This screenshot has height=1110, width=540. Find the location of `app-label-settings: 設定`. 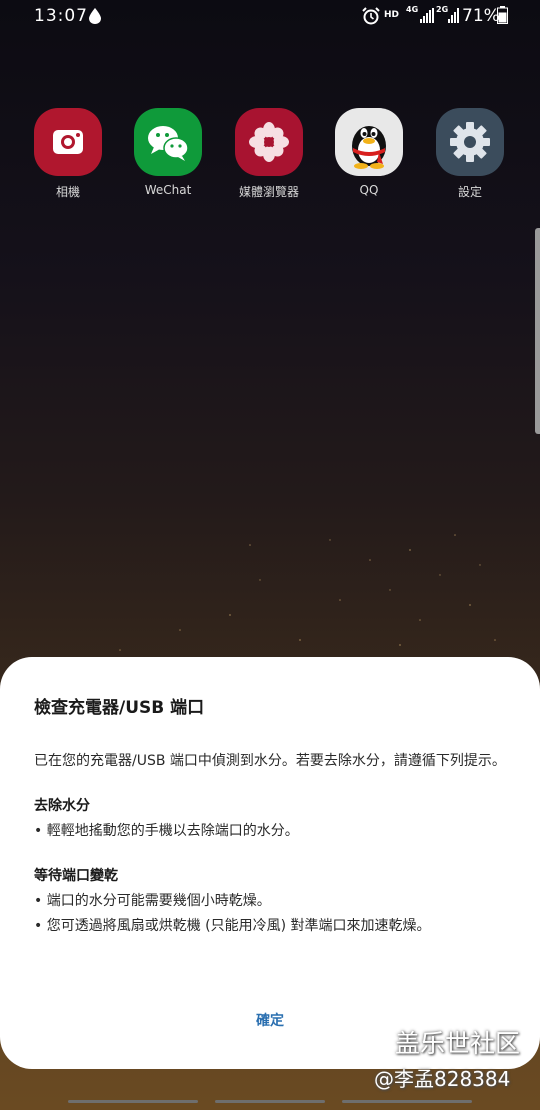

app-label-settings: 設定 is located at coordinates (469, 192).